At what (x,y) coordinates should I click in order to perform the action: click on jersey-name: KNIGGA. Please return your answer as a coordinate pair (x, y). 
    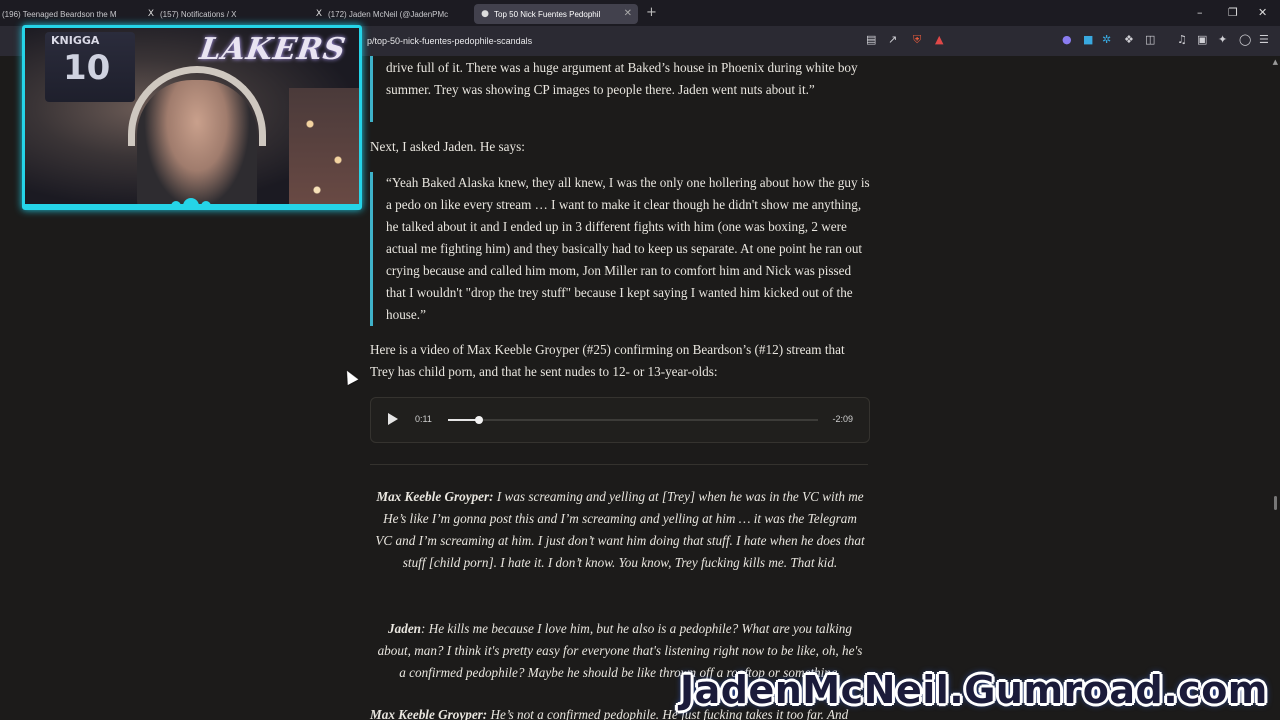
    Looking at the image, I should click on (75, 40).